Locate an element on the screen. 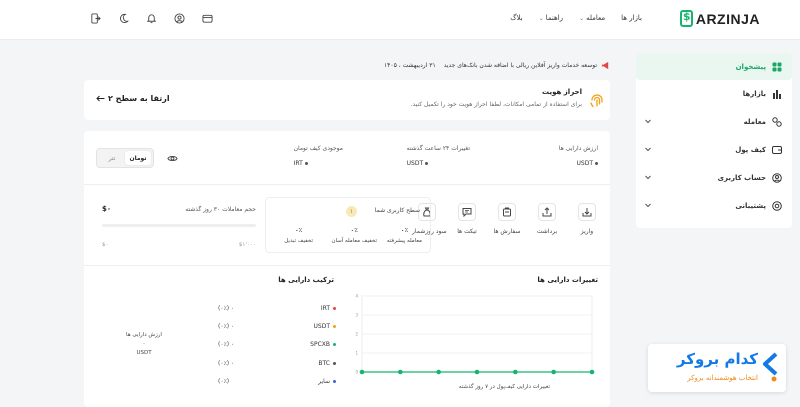  promo-title: کدام بروکر is located at coordinates (717, 359).